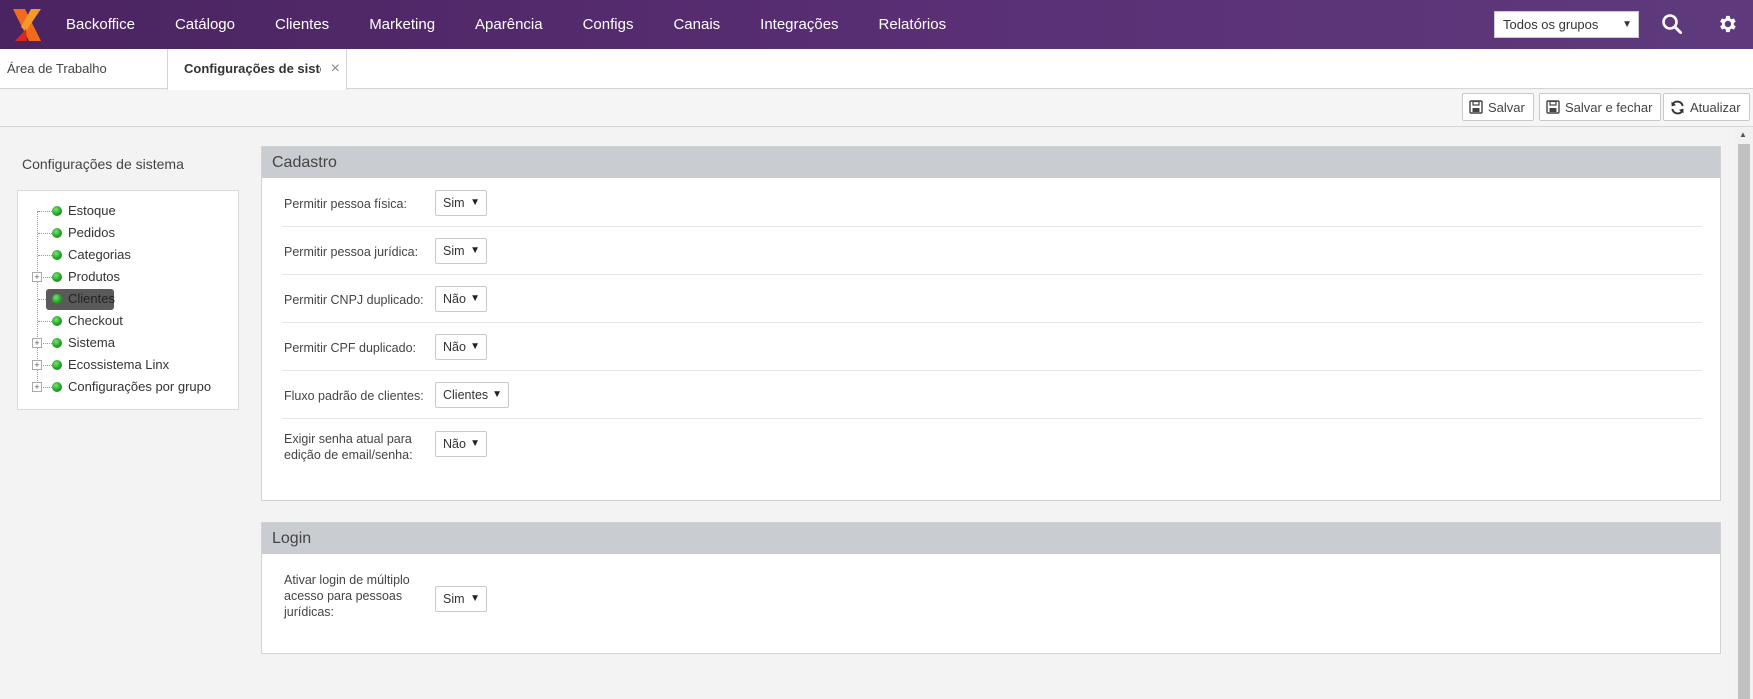  I want to click on tree-item-produtos: + Produtos, so click(128, 277).